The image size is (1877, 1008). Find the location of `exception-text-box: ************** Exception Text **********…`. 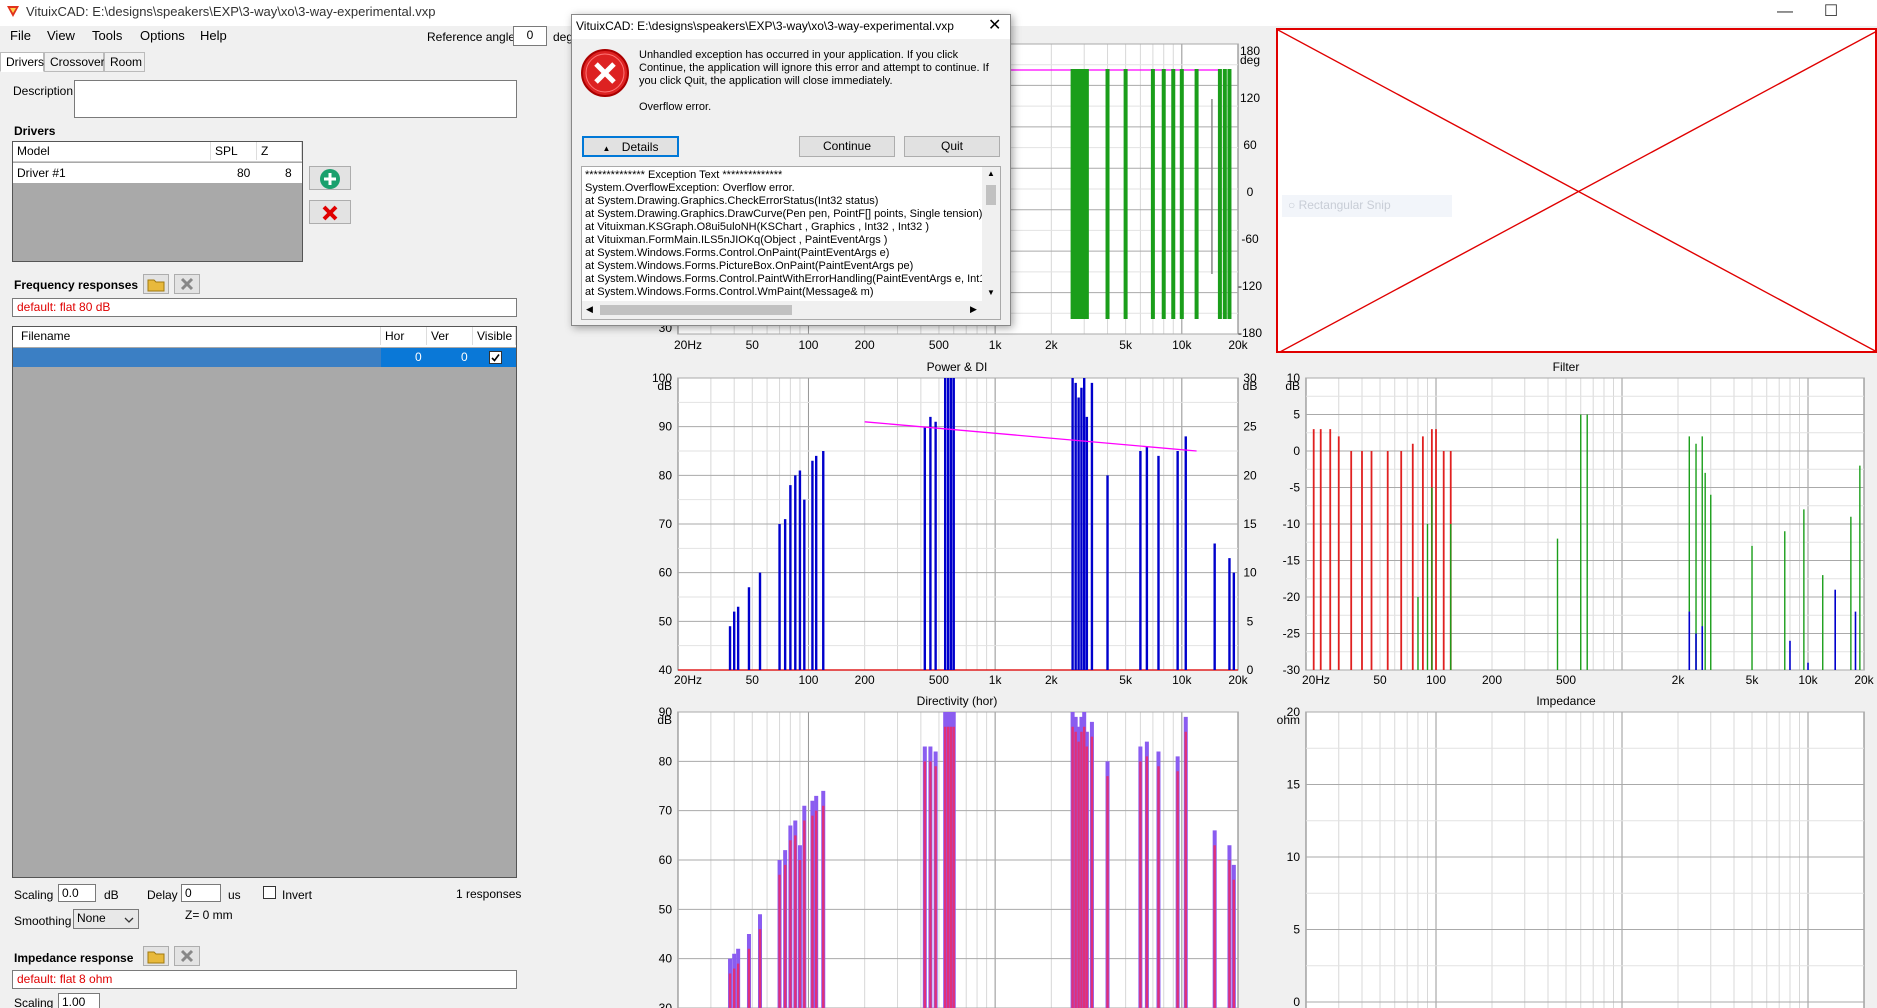

exception-text-box: ************** Exception Text **********… is located at coordinates (791, 243).